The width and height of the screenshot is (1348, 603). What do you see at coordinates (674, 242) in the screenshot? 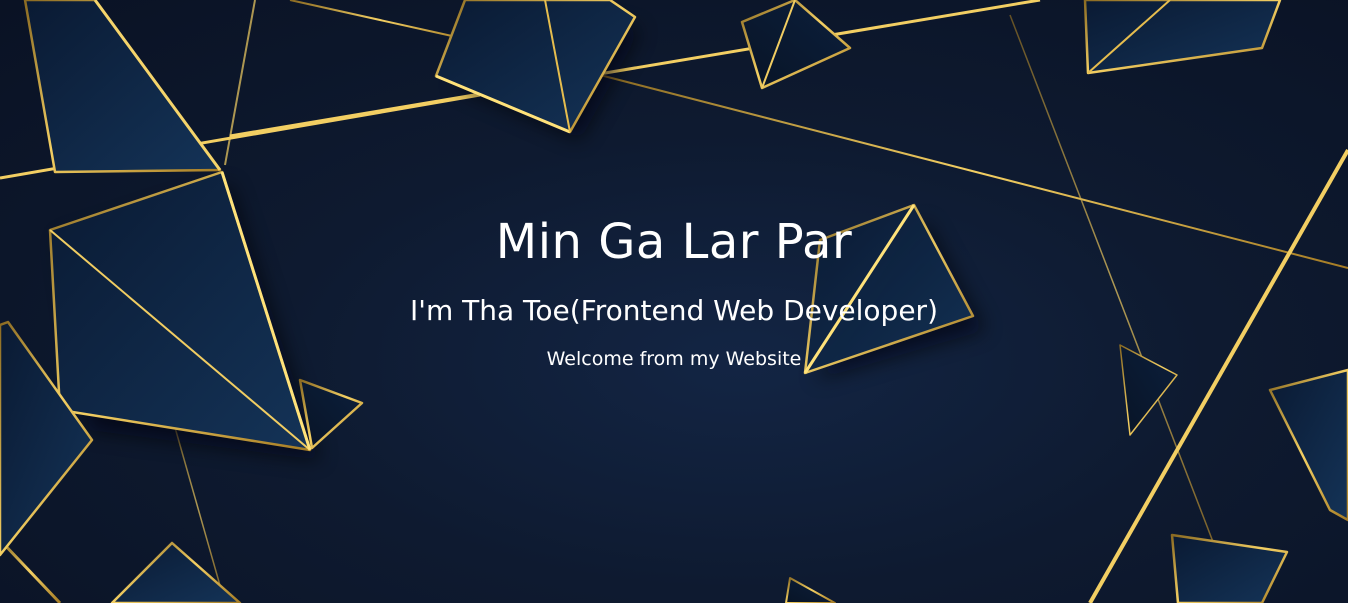
I see `hero-title: Min Ga Lar Par` at bounding box center [674, 242].